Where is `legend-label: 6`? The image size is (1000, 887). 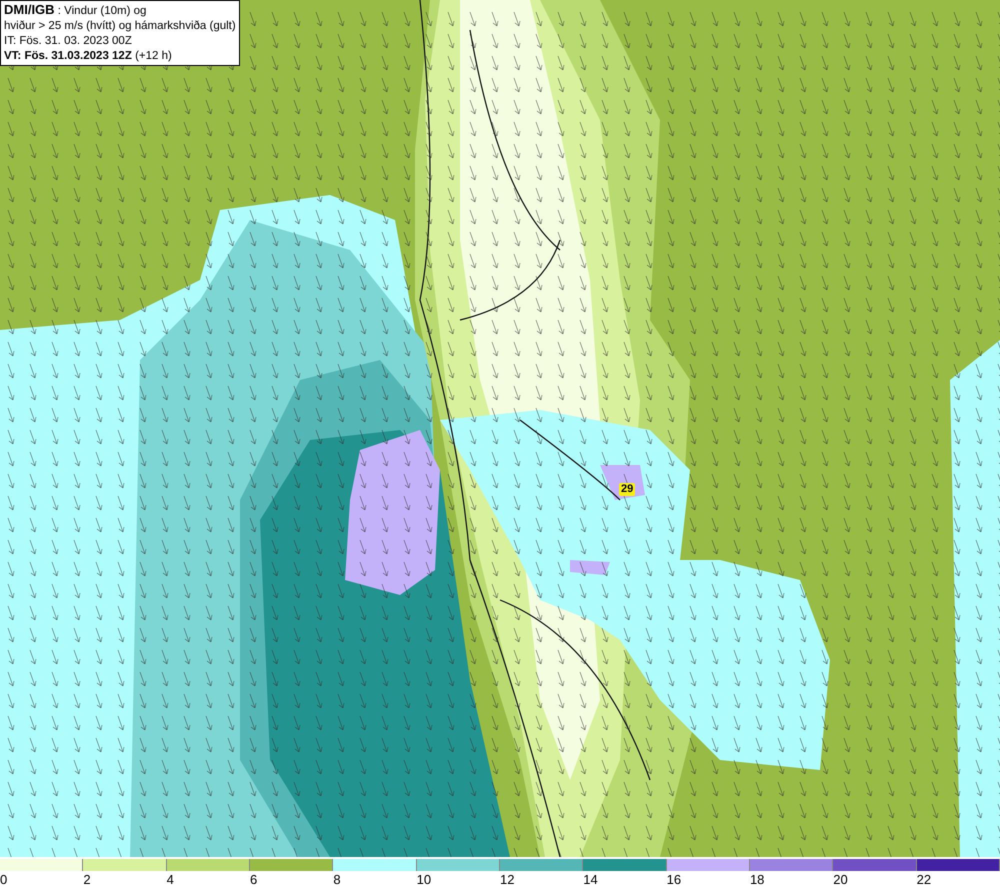 legend-label: 6 is located at coordinates (254, 880).